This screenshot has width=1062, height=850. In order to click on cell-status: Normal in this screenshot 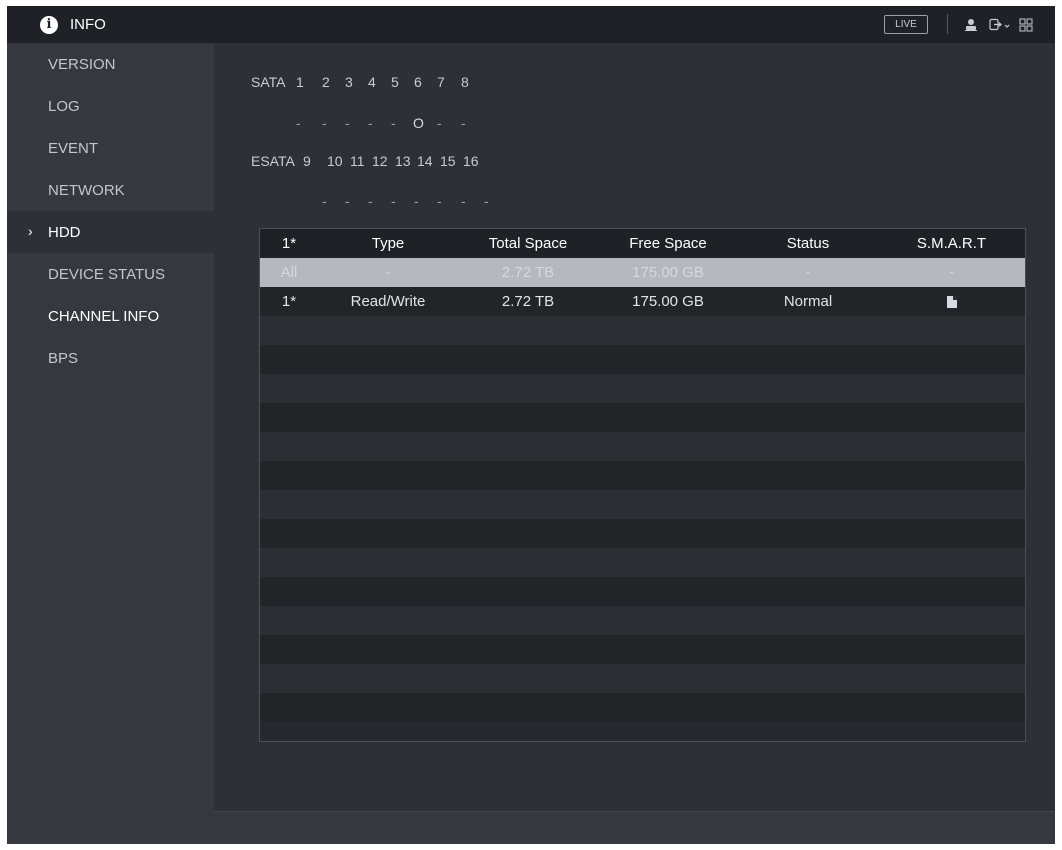, I will do `click(808, 301)`.